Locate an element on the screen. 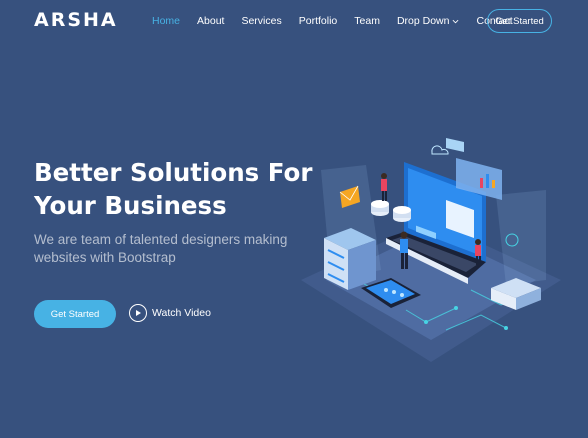 The width and height of the screenshot is (588, 438). watch-video-label: Watch Video is located at coordinates (181, 313).